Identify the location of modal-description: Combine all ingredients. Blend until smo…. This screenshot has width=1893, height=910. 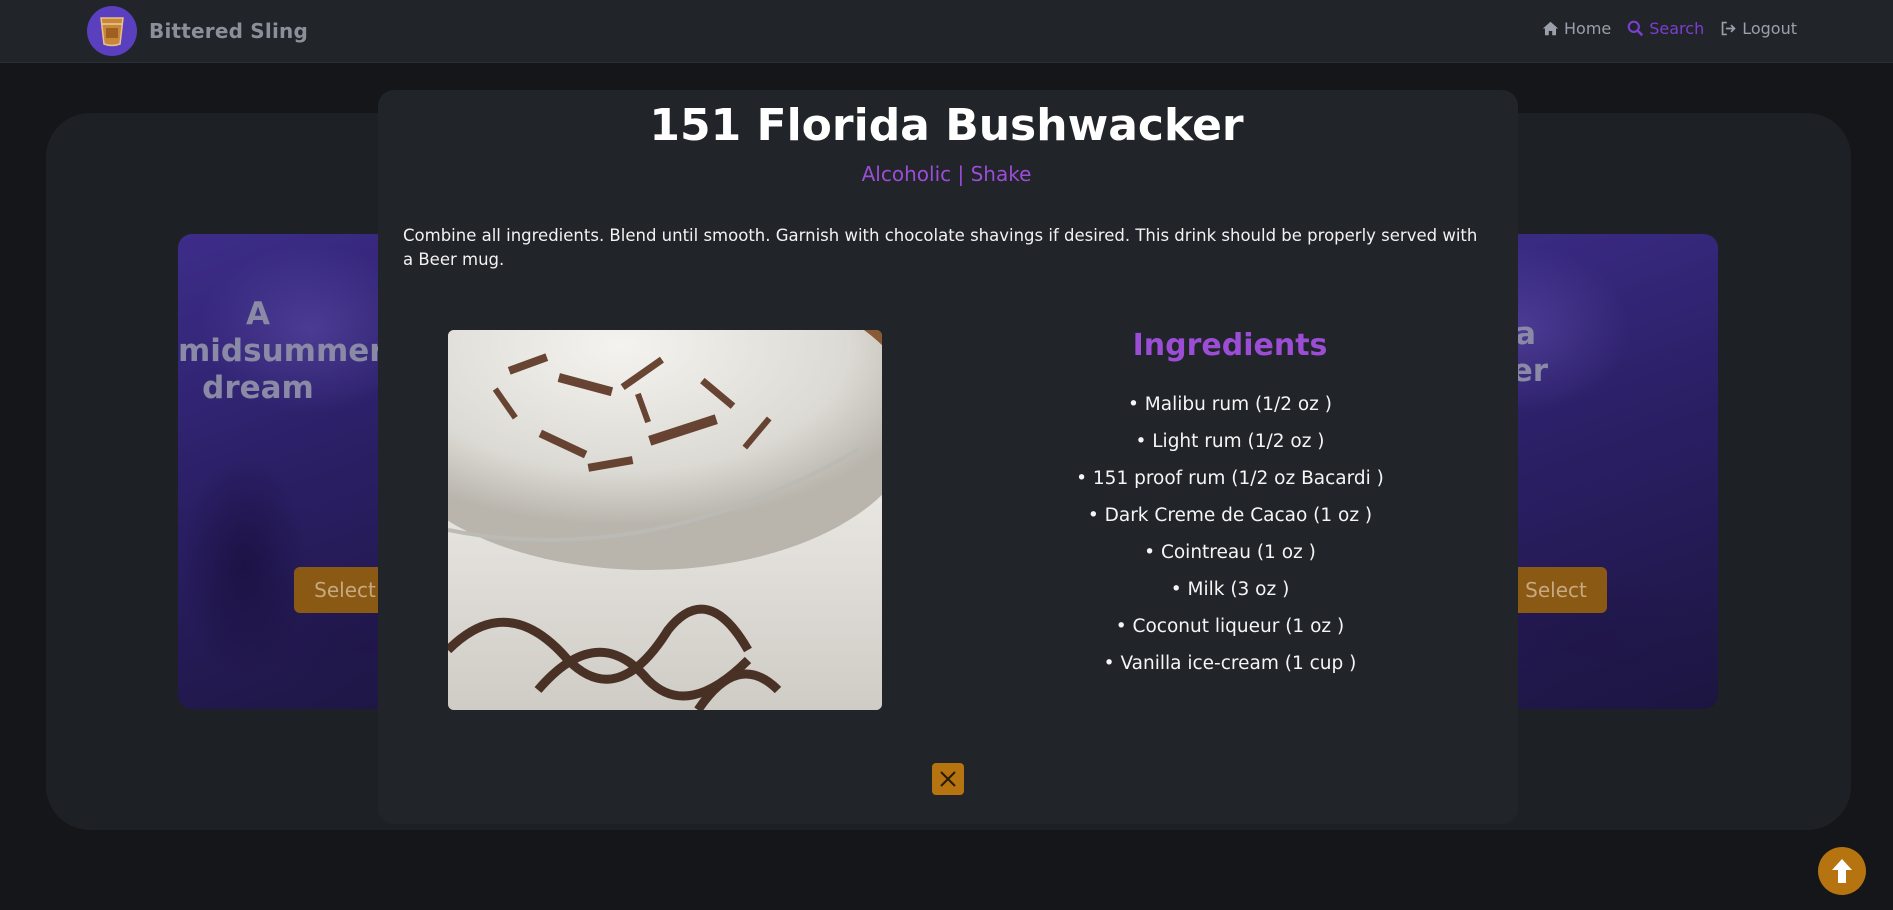
(940, 247).